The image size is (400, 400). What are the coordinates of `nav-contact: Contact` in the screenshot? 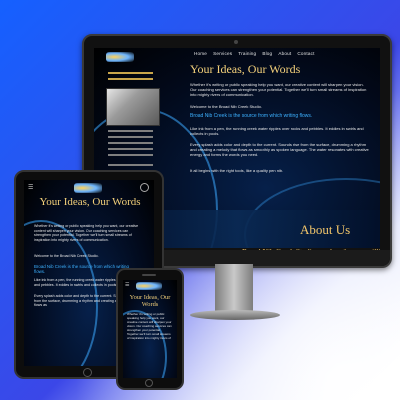 It's located at (305, 53).